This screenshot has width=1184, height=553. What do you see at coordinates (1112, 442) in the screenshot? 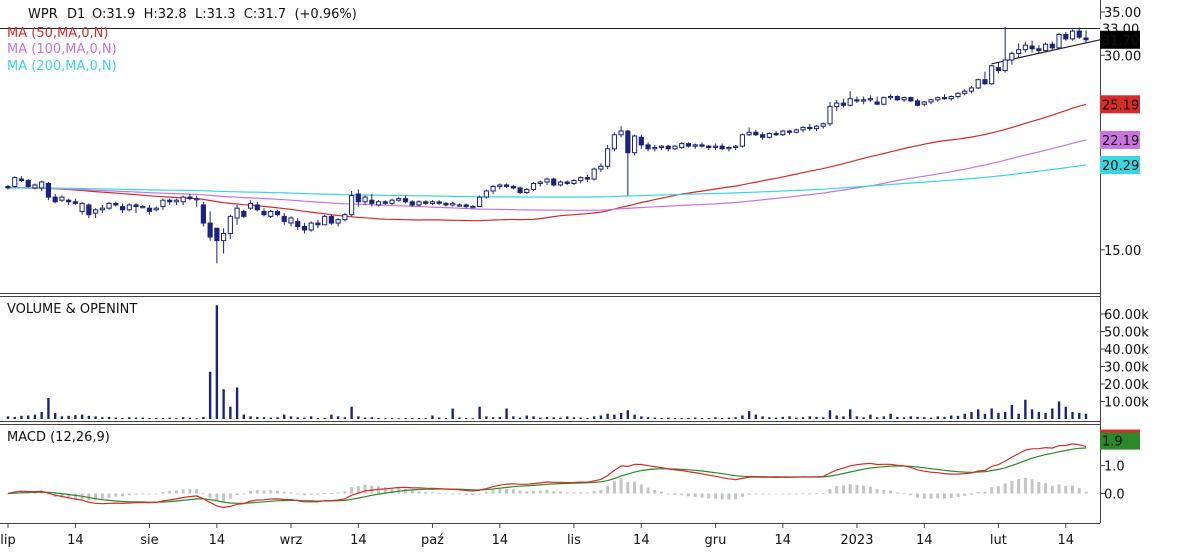
I see `macd-value-tag: 1.9` at bounding box center [1112, 442].